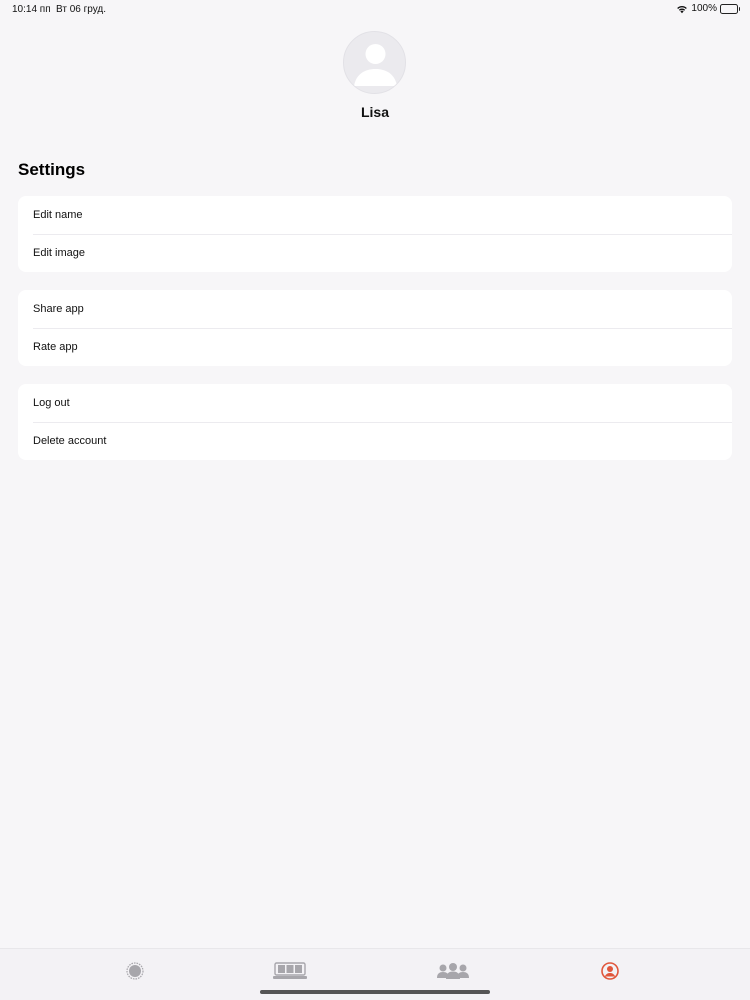 The image size is (750, 1000). What do you see at coordinates (682, 9) in the screenshot?
I see `wifi-icon` at bounding box center [682, 9].